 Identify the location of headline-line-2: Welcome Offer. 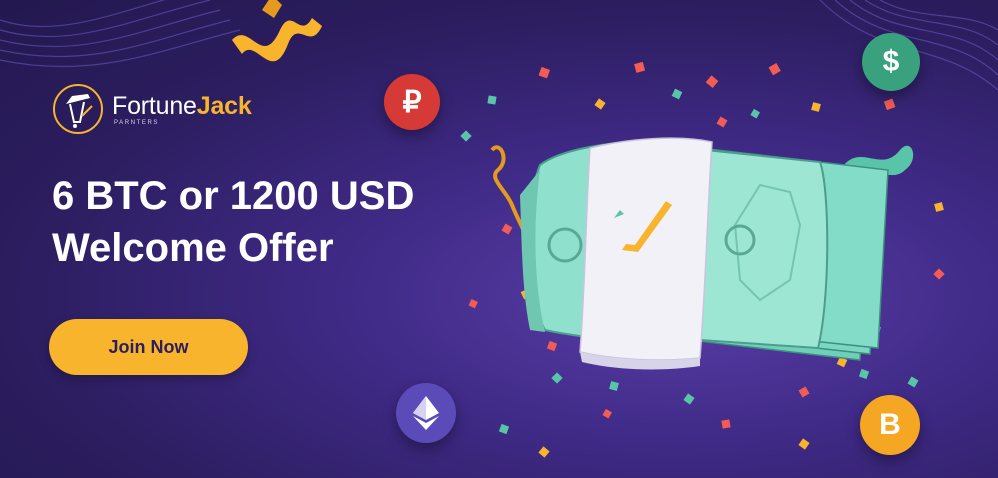
(193, 248).